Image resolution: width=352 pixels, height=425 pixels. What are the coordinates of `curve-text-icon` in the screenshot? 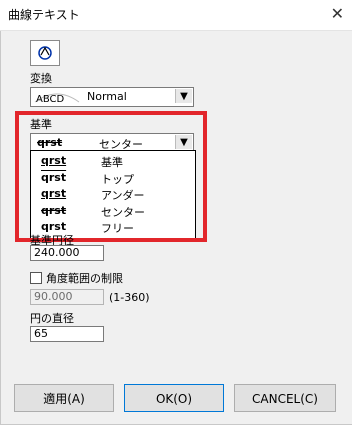 It's located at (45, 53).